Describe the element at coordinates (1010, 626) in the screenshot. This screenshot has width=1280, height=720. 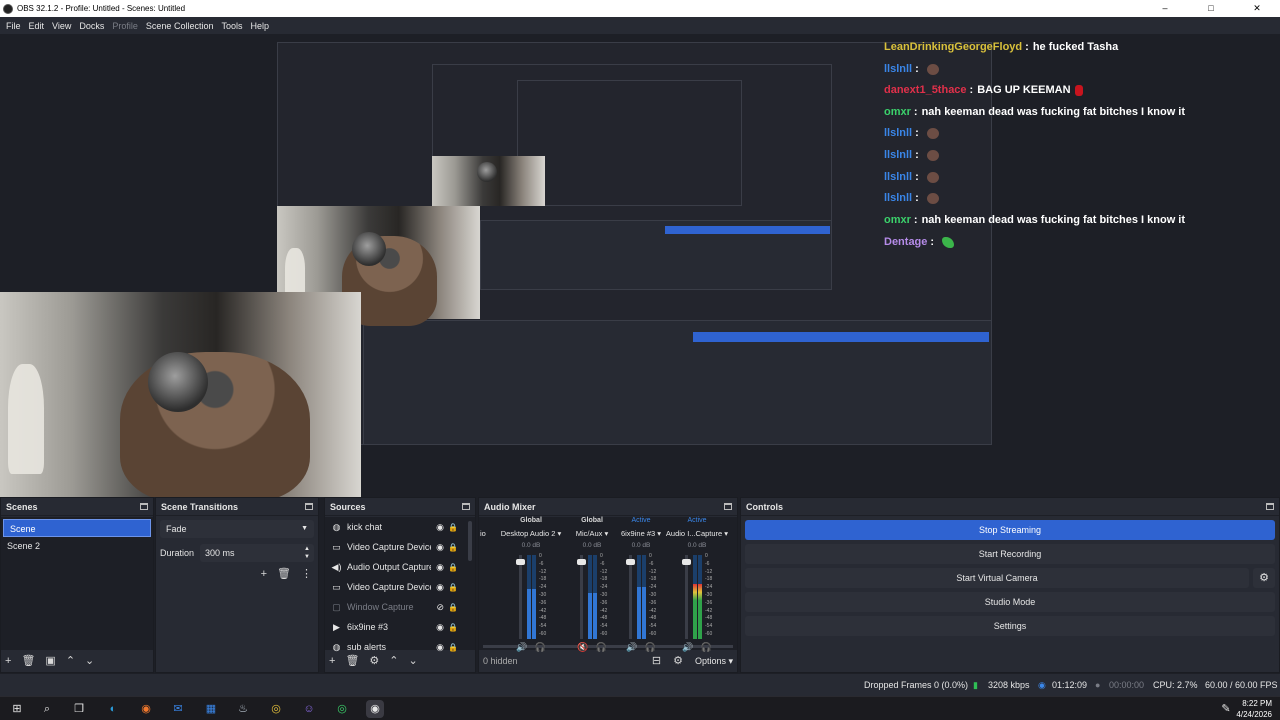
I see `settings-button: Settings` at that location.